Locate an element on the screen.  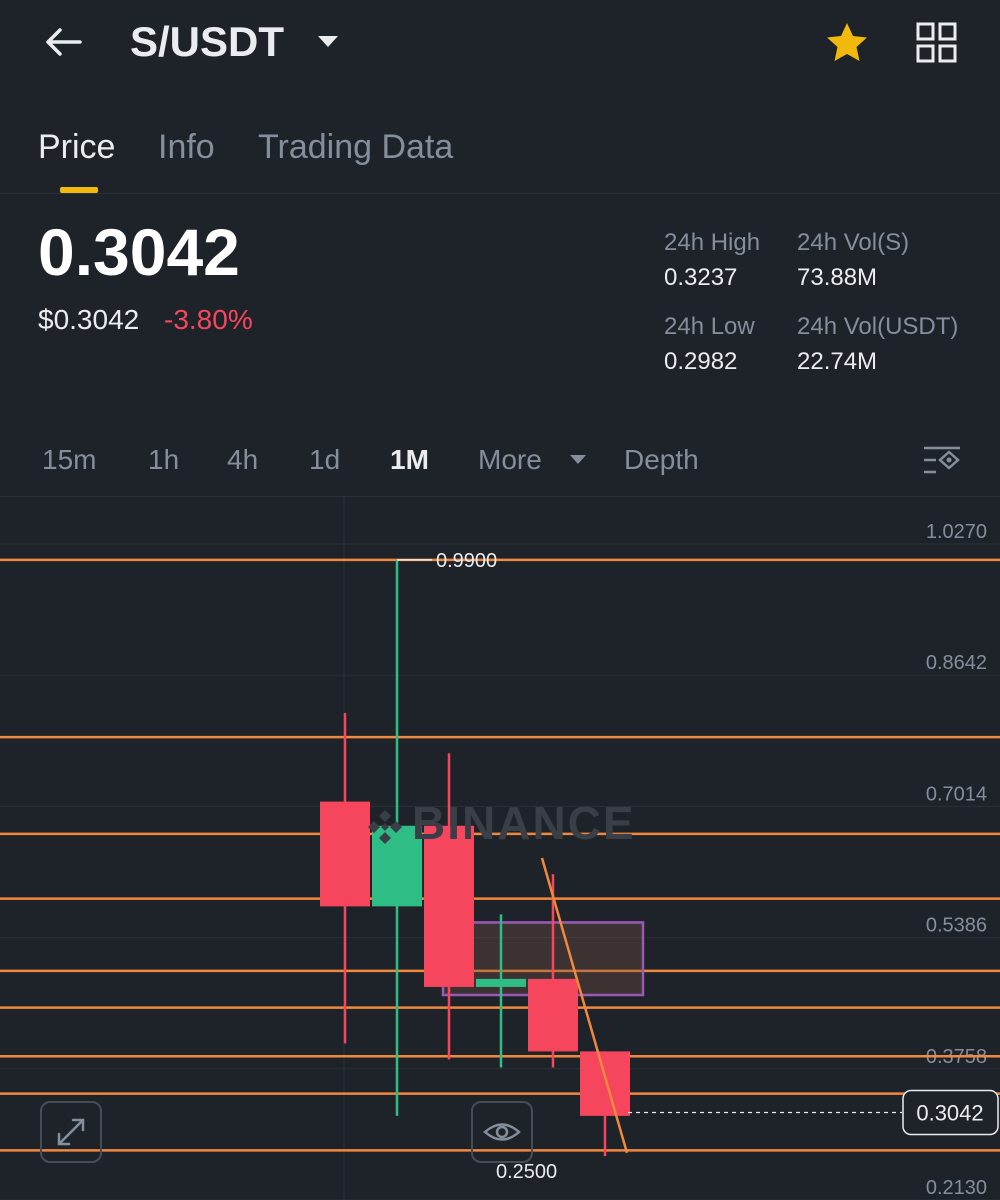
expand-icon is located at coordinates (71, 1132).